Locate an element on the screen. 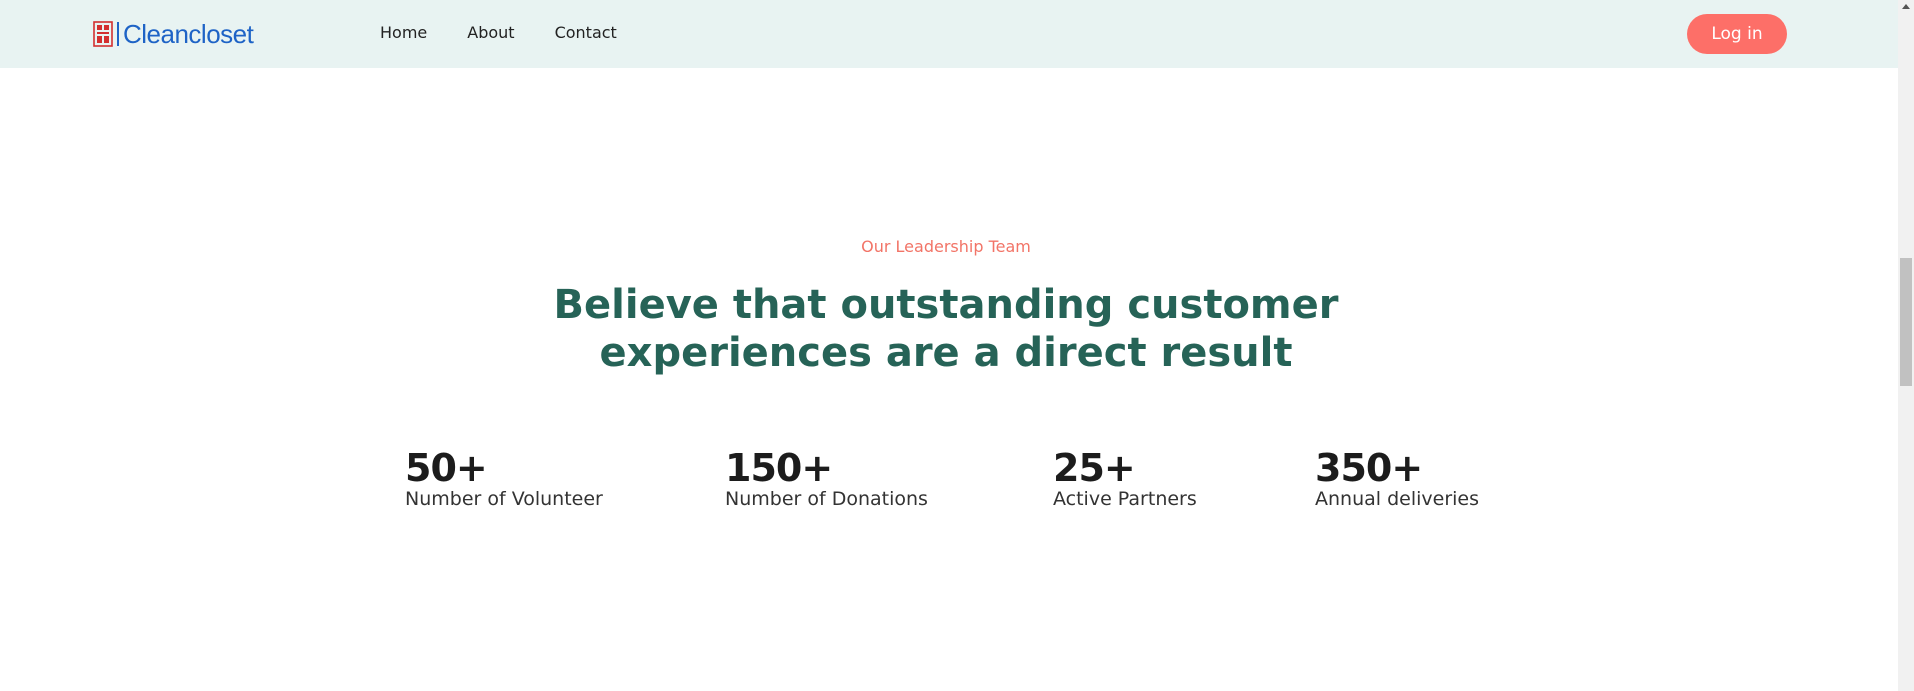 The image size is (1914, 691). main-nav: Home About Contact is located at coordinates (498, 33).